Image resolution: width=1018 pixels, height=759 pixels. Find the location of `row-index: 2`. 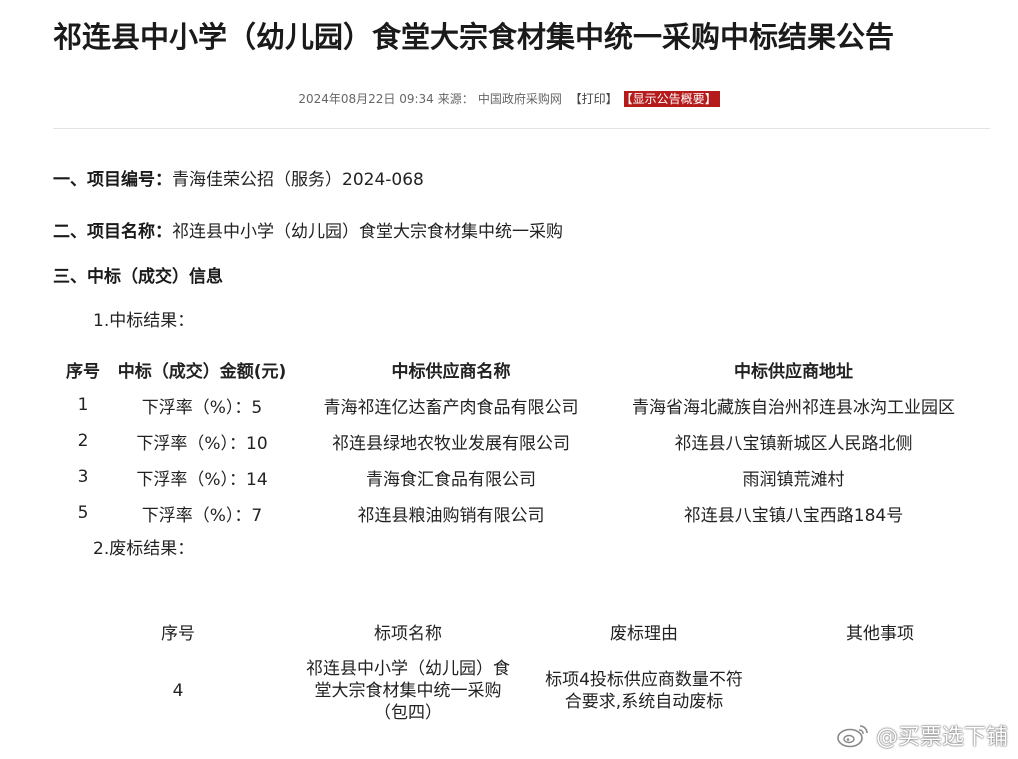

row-index: 2 is located at coordinates (83, 441).